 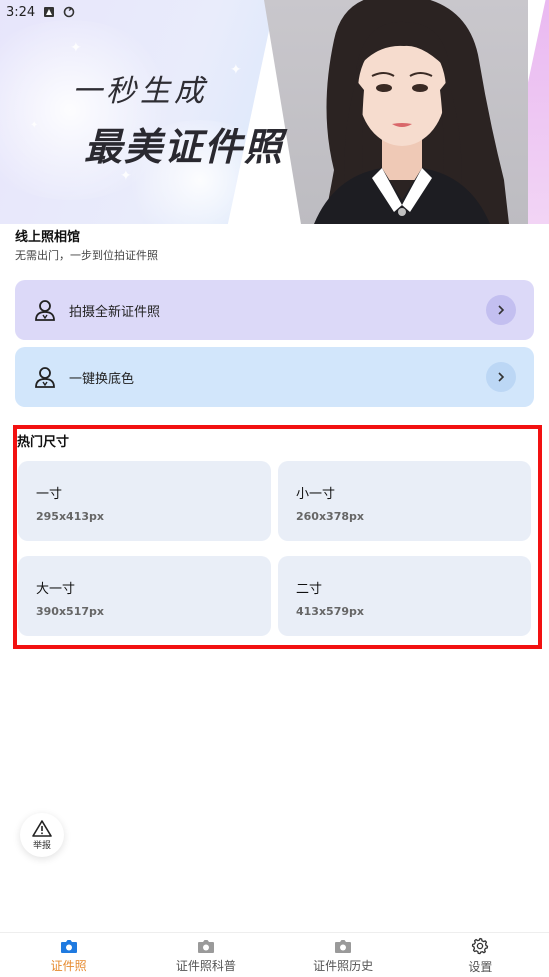 What do you see at coordinates (343, 965) in the screenshot?
I see `tab-label: 证件照历史` at bounding box center [343, 965].